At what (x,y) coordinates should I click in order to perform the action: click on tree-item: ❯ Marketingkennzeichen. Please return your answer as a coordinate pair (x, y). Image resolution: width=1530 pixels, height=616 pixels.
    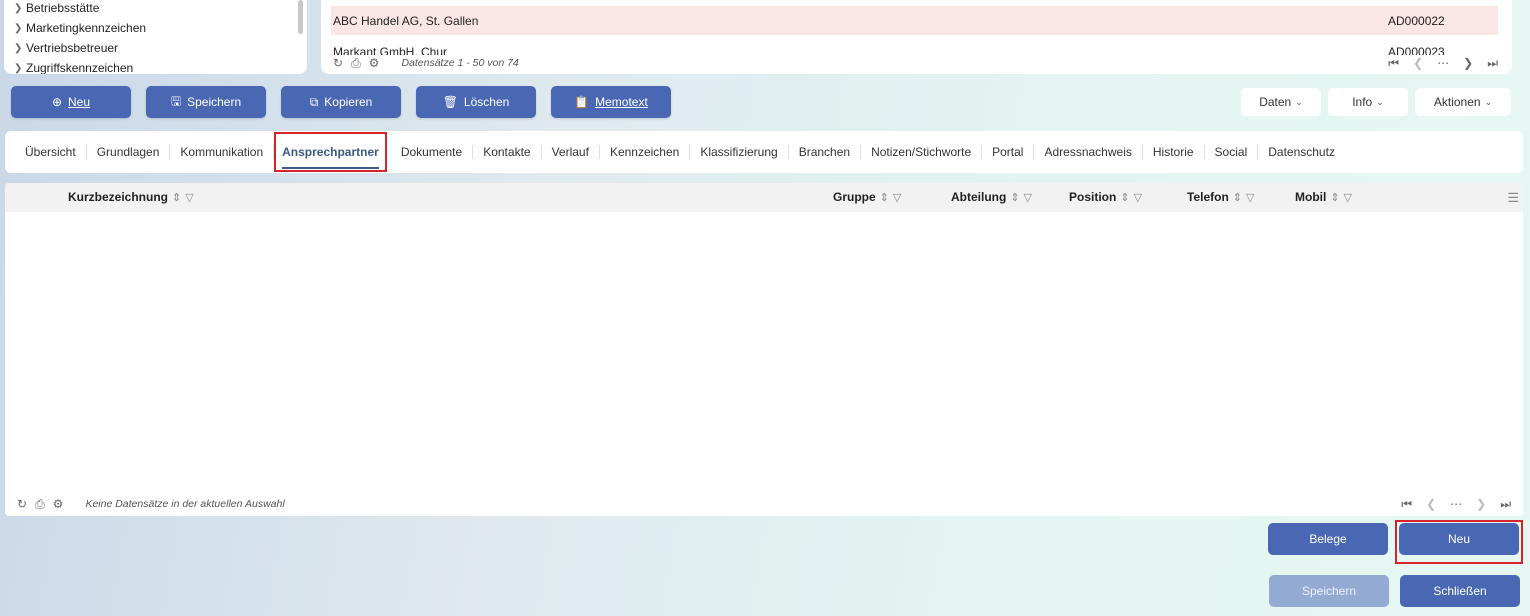
    Looking at the image, I should click on (80, 28).